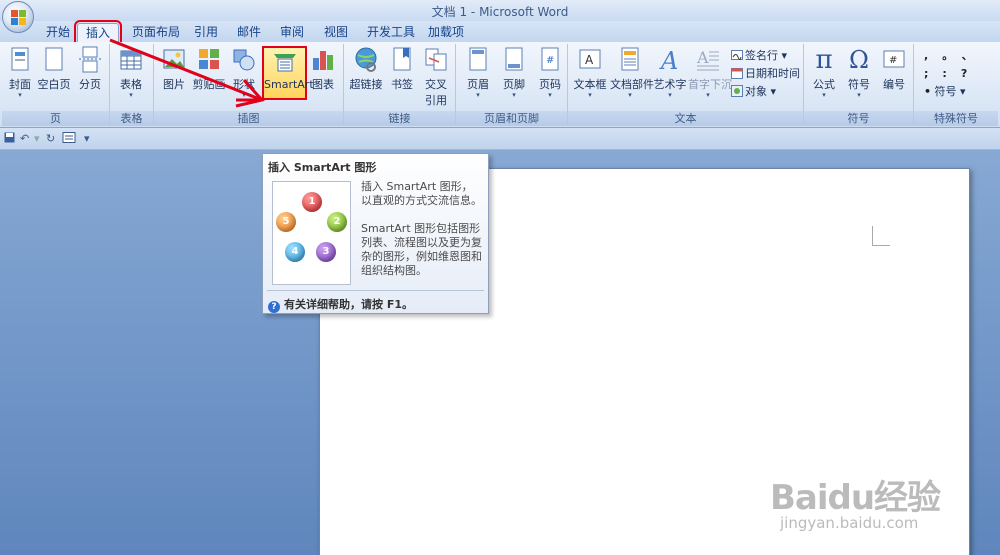 The width and height of the screenshot is (1000, 555). What do you see at coordinates (340, 304) in the screenshot?
I see `tooltip-help: ? 有关详细帮助，请按 F1。` at bounding box center [340, 304].